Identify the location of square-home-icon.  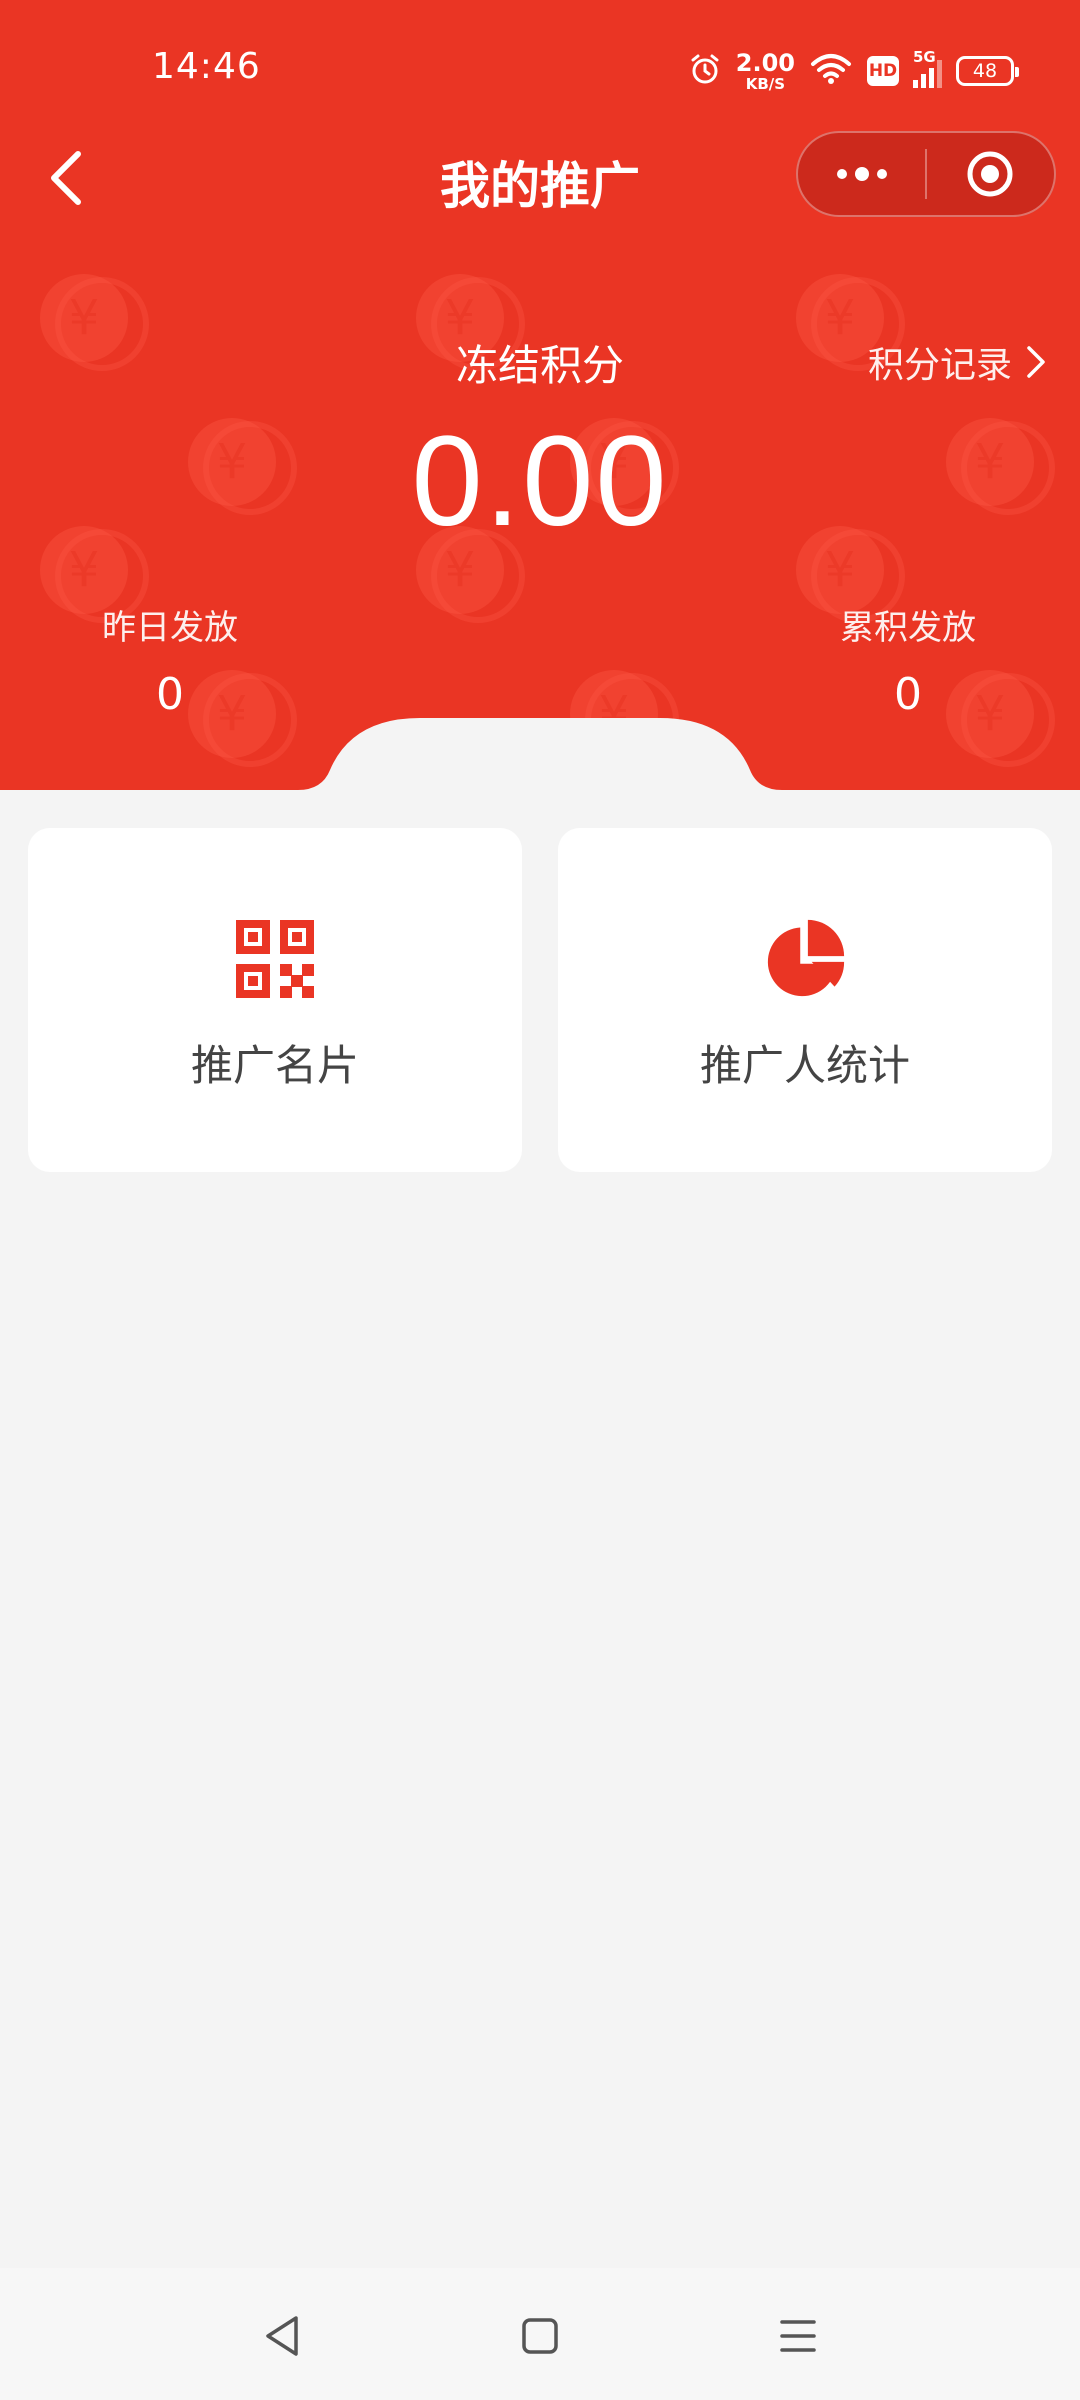
(540, 2336).